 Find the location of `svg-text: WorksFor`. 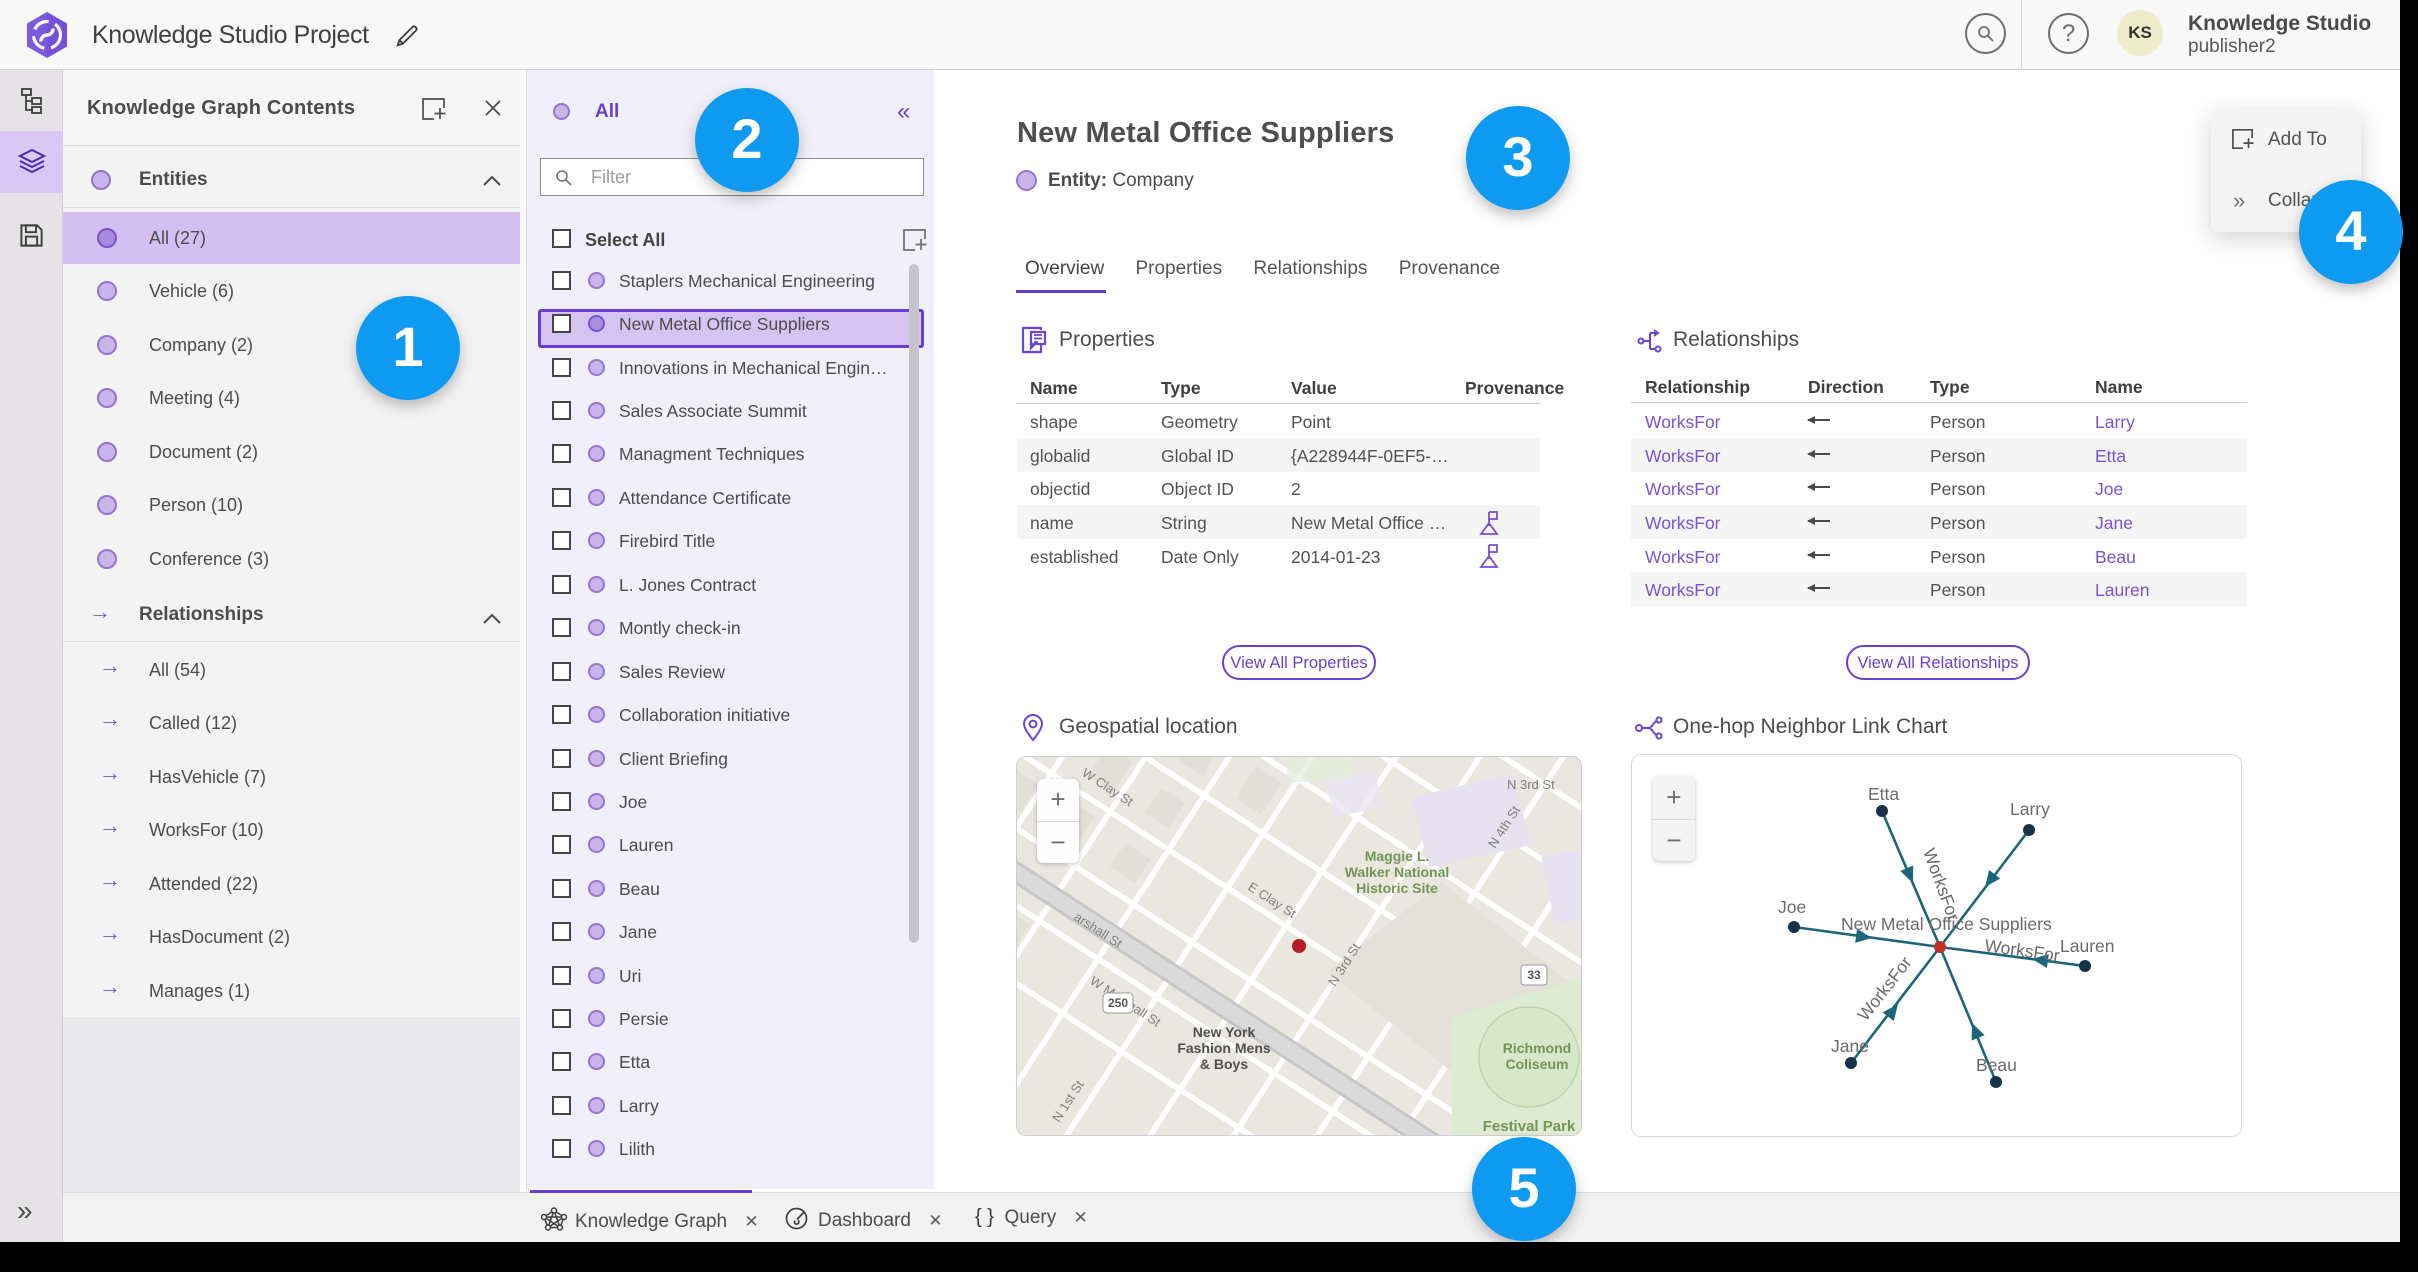

svg-text: WorksFor is located at coordinates (2022, 950).